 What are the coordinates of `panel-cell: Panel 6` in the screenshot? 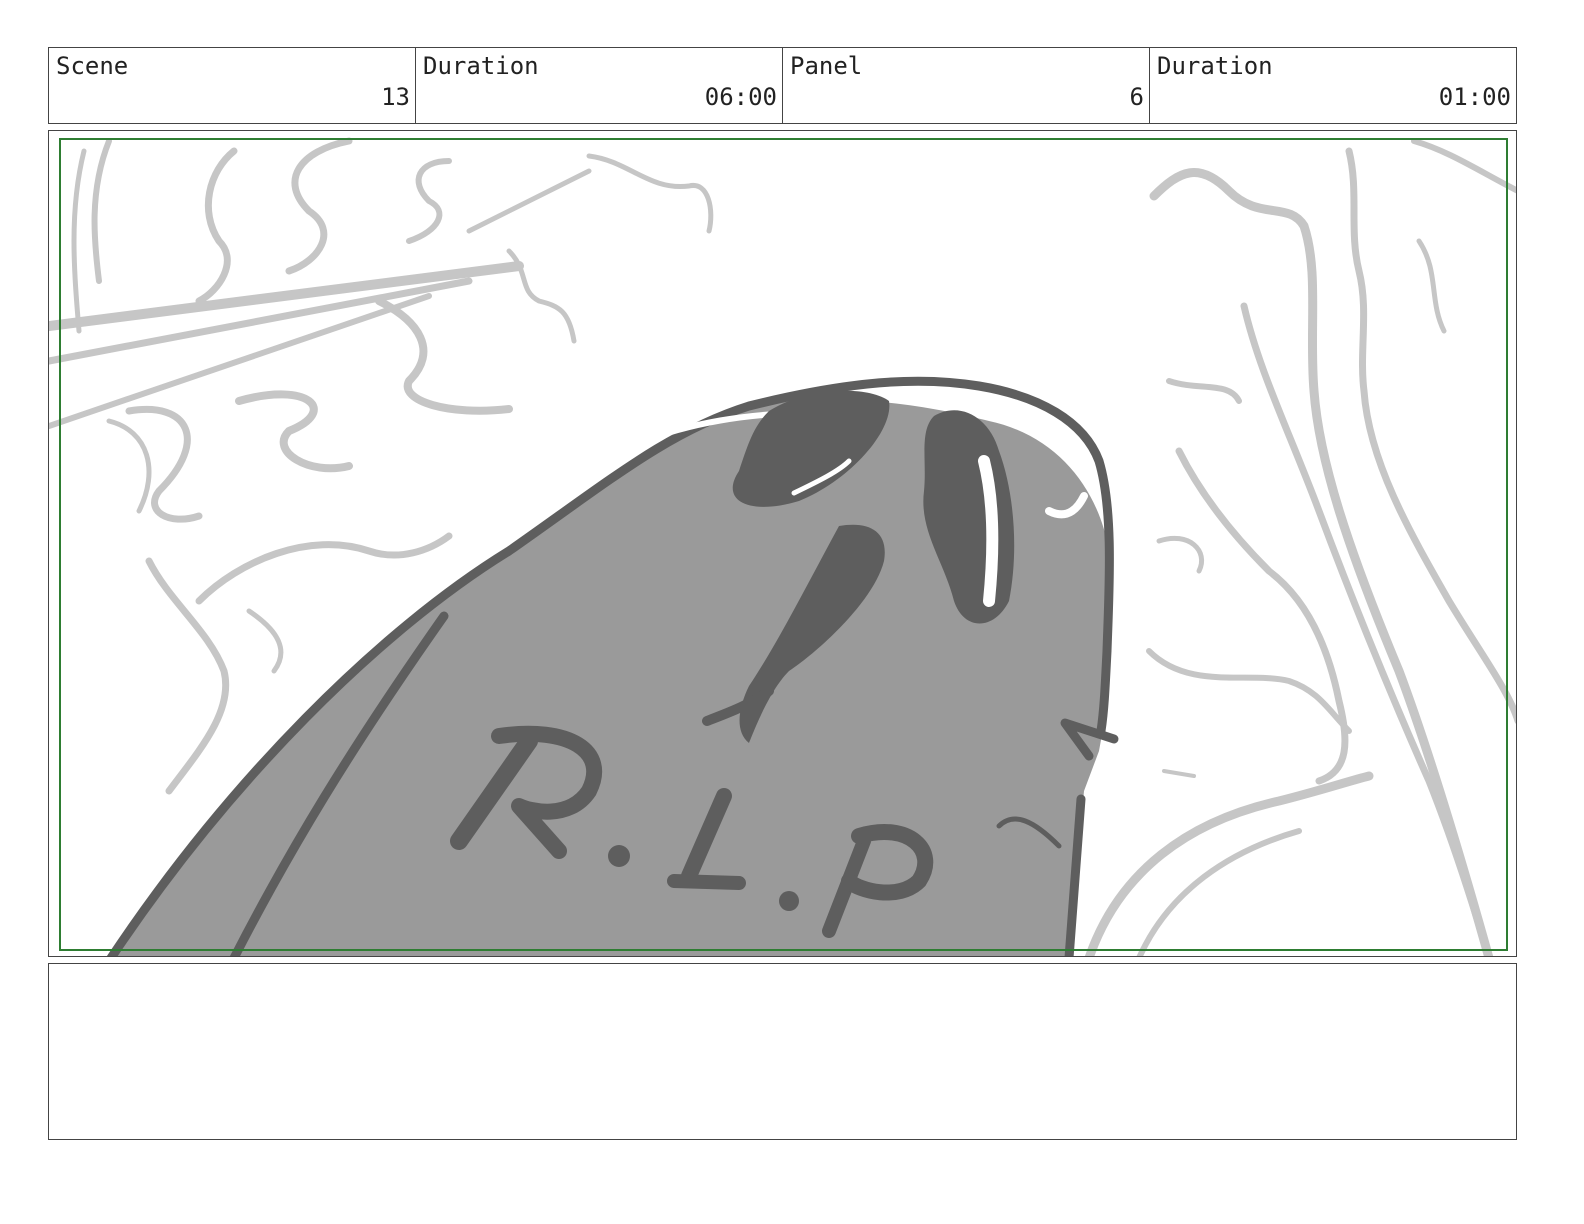 It's located at (966, 85).